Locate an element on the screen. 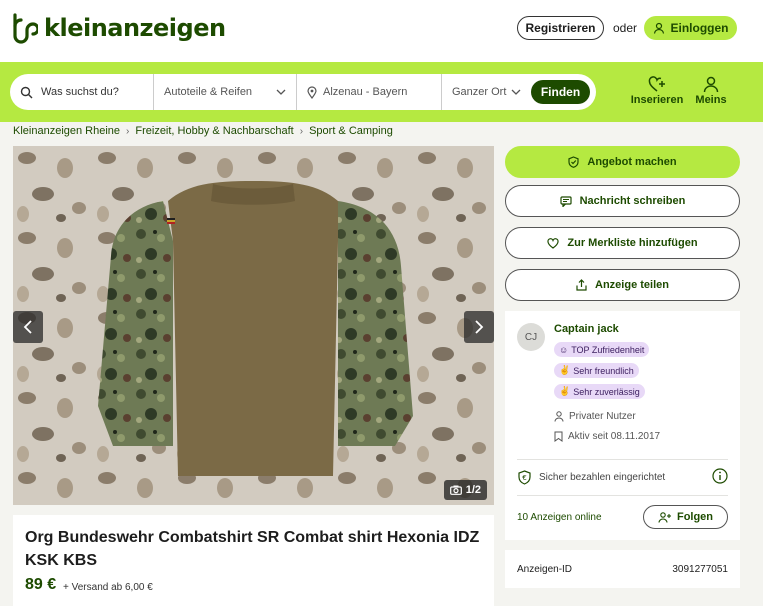 The height and width of the screenshot is (606, 763). send-message-label: Nachricht schreiben is located at coordinates (632, 201).